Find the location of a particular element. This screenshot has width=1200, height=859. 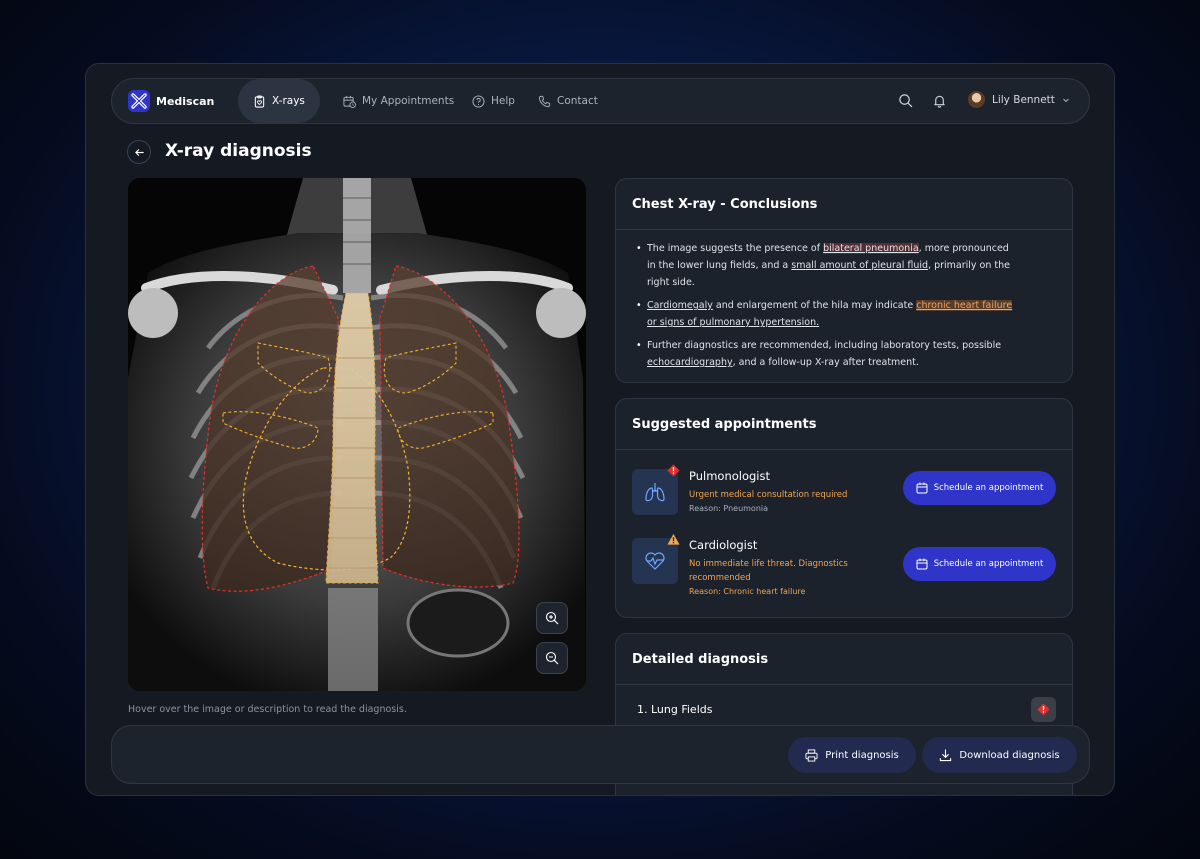

diagnosis-section-lung-fields: 1. Lung Fields is located at coordinates (674, 709).